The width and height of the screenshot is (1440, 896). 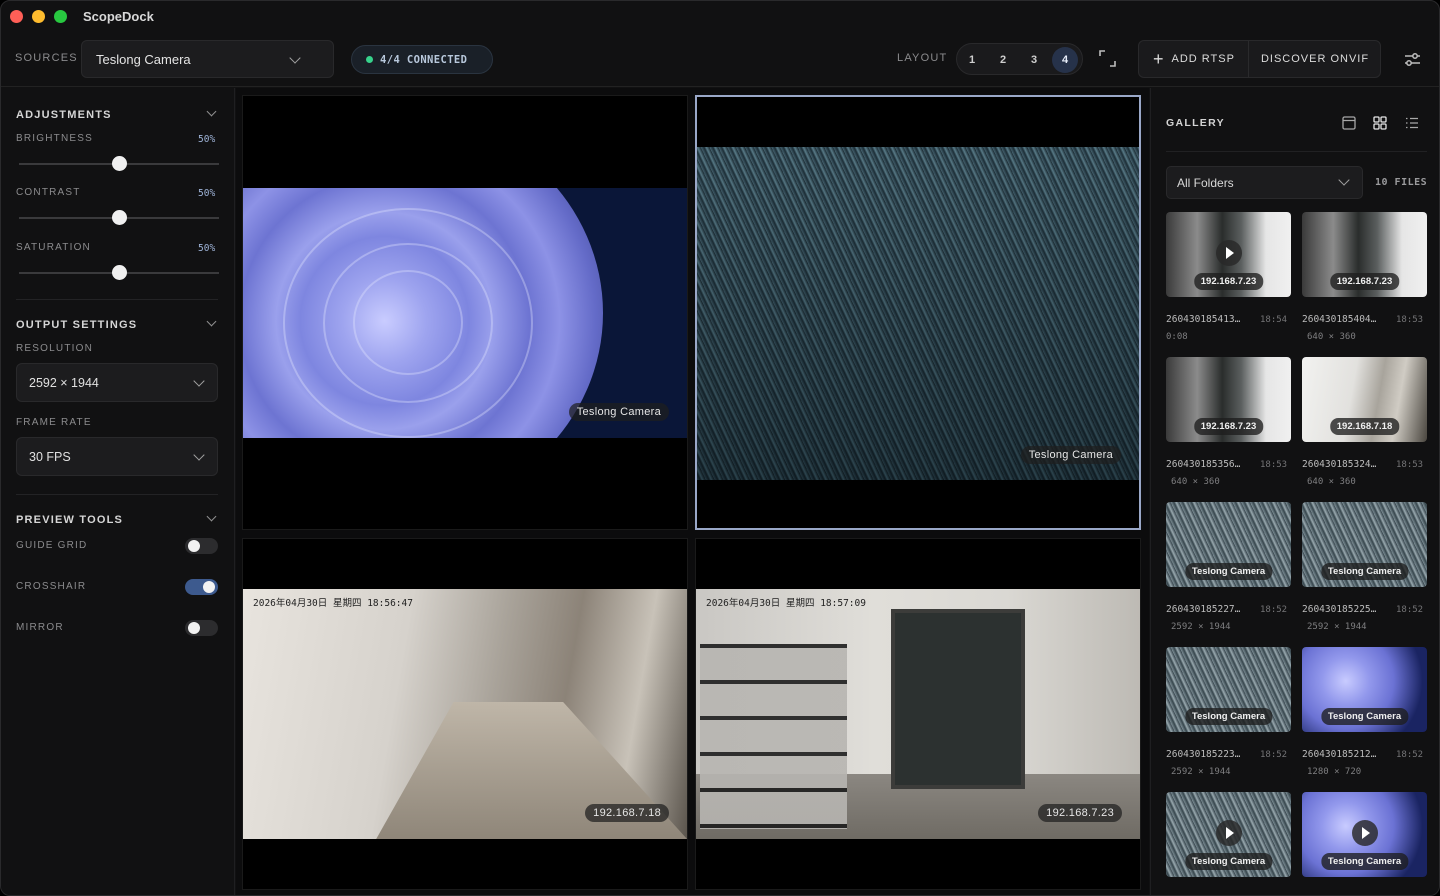 I want to click on adjustments-header: ADJUSTMENTS, so click(x=64, y=115).